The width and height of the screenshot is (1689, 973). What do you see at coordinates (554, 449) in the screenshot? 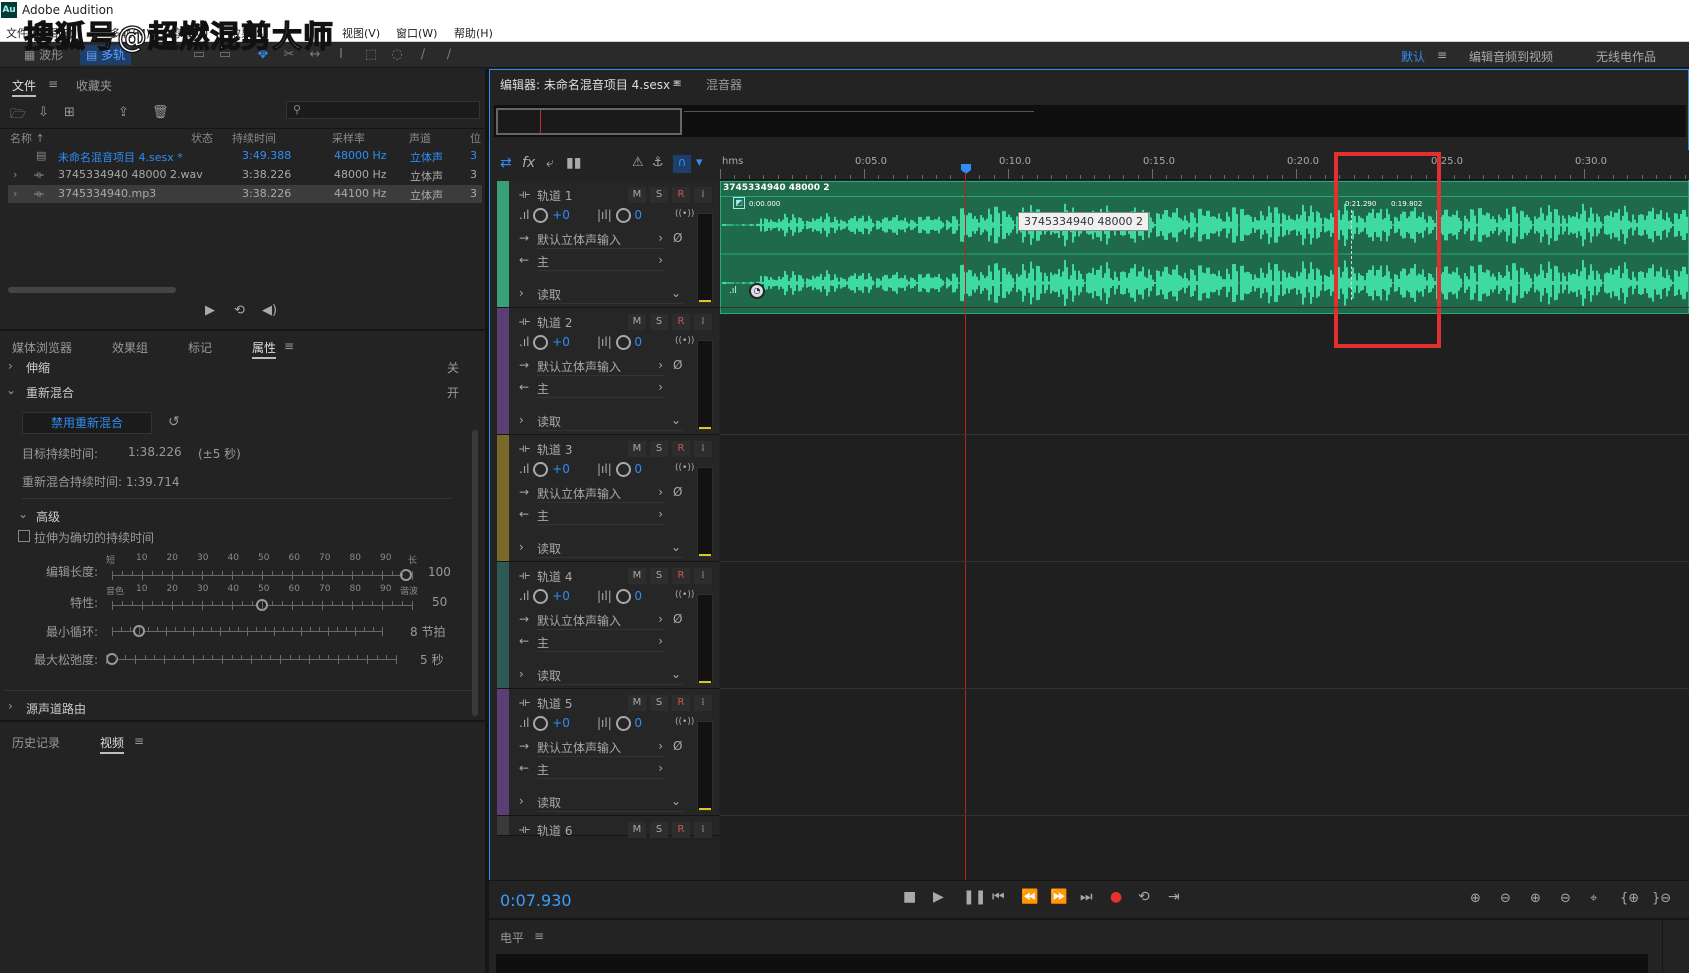
I see `track-name: 轨道 3` at bounding box center [554, 449].